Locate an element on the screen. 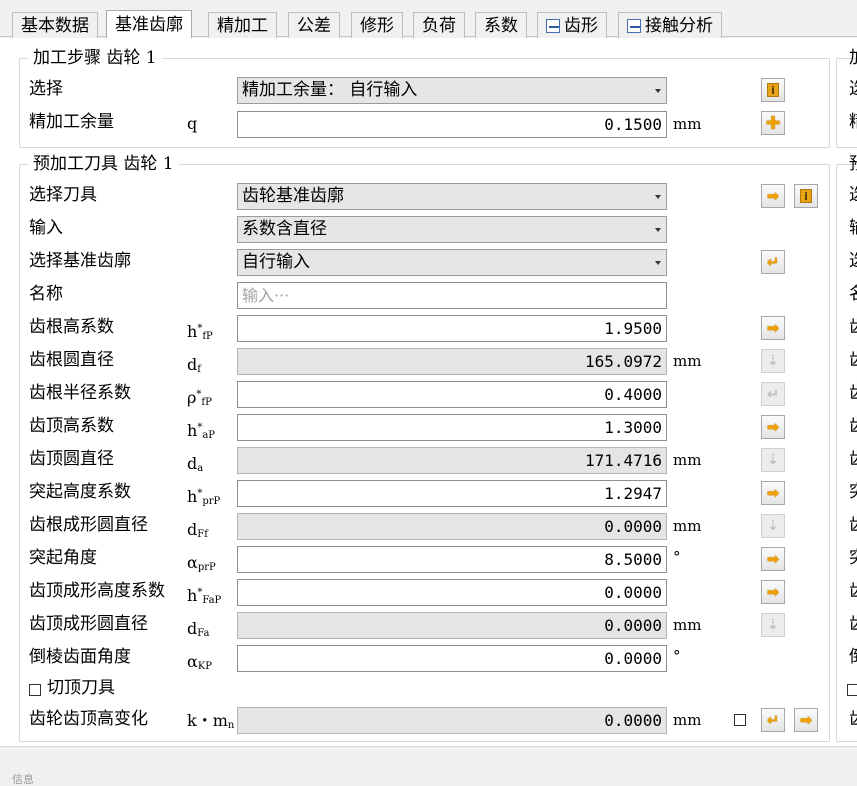 The image size is (857, 786). clipped-label: 名 is located at coordinates (853, 294).